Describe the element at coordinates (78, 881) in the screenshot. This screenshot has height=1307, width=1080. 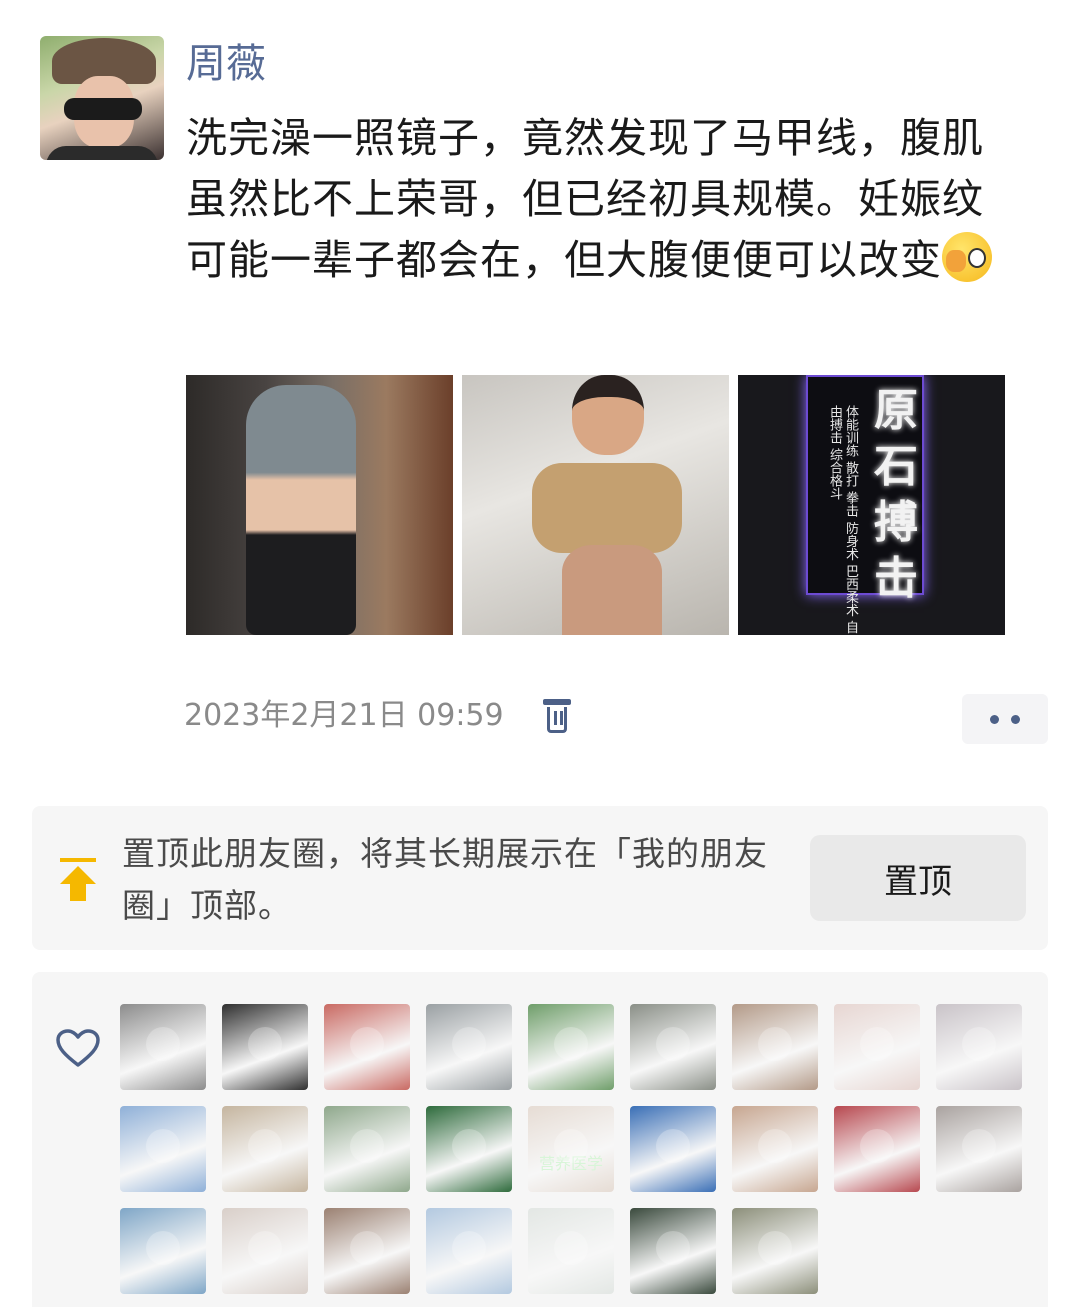
I see `pin-top-icon` at that location.